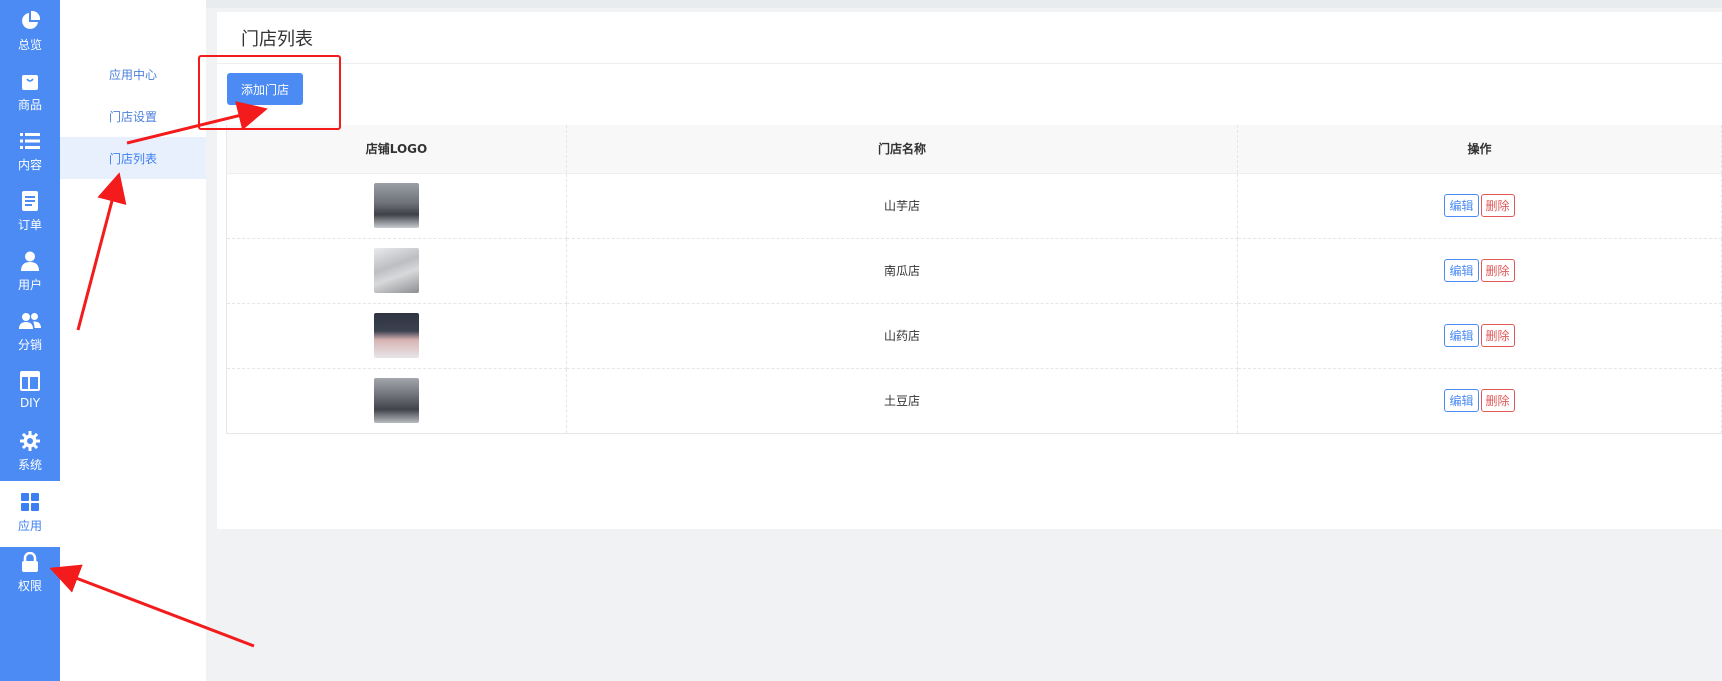  I want to click on submenu-item-app-center: 应用中心, so click(133, 74).